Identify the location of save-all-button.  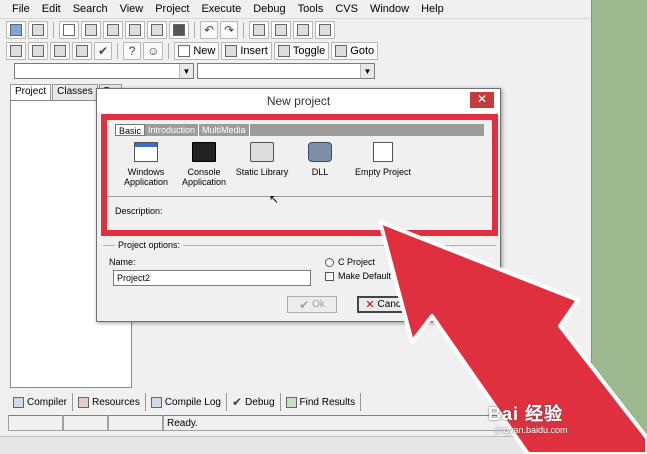
(135, 30).